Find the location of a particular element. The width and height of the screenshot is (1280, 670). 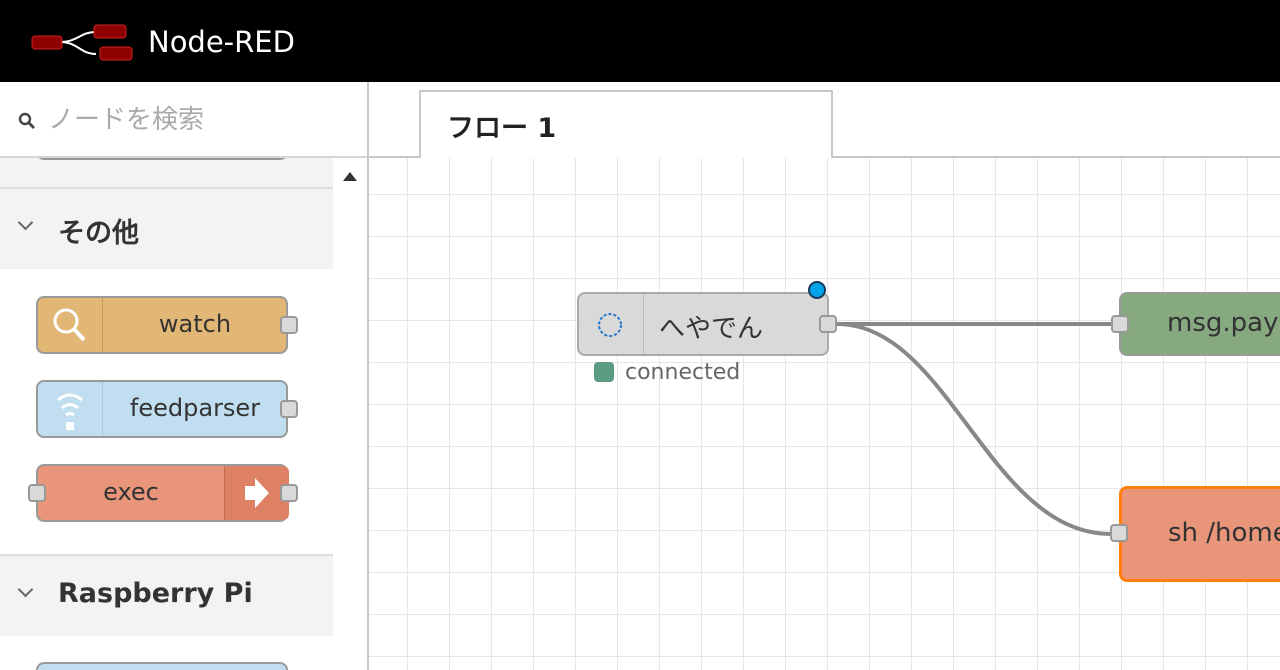

node-red-logo-icon is located at coordinates (82, 42).